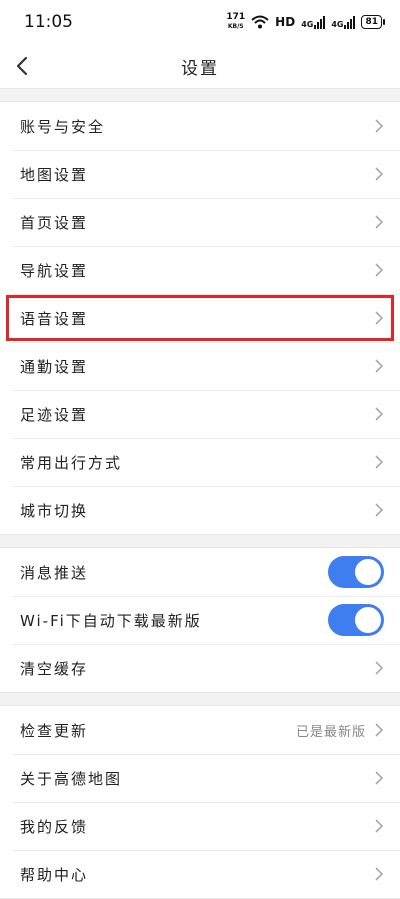 This screenshot has width=400, height=899. What do you see at coordinates (260, 22) in the screenshot?
I see `wifi-icon` at bounding box center [260, 22].